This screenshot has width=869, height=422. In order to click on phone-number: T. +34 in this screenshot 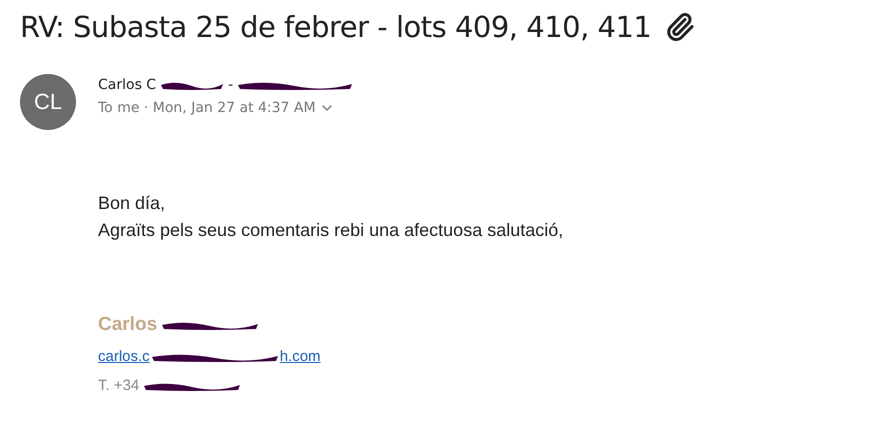, I will do `click(119, 385)`.